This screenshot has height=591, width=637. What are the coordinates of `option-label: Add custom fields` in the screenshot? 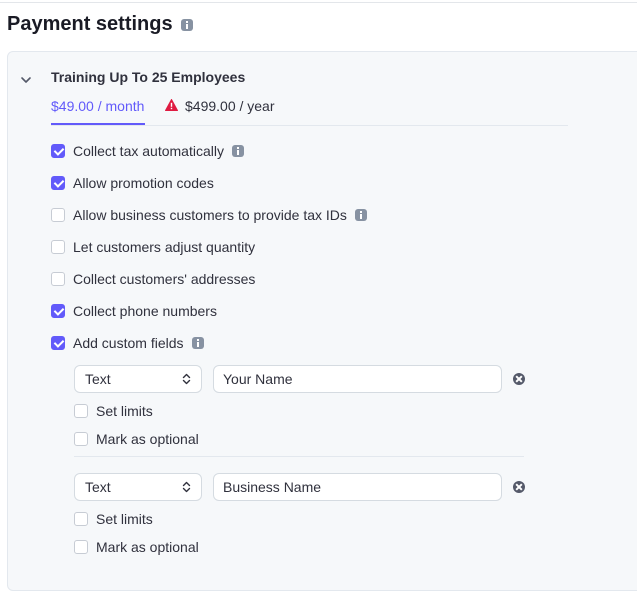 It's located at (128, 343).